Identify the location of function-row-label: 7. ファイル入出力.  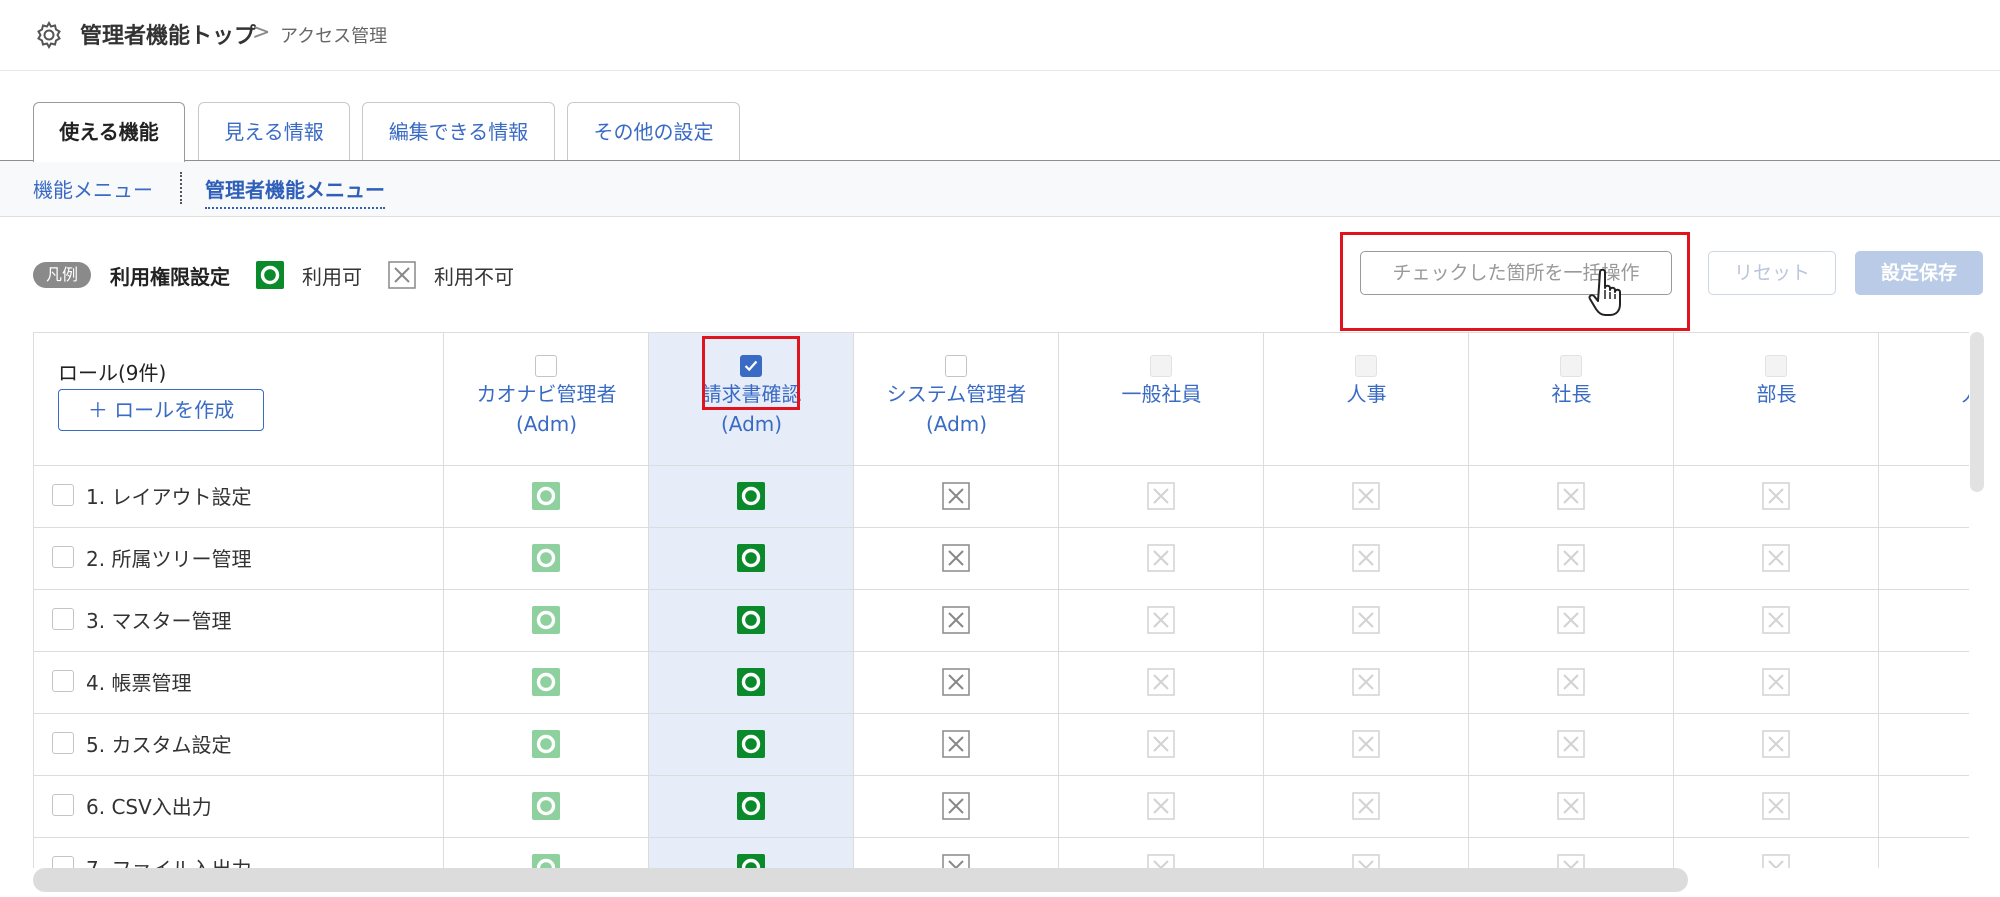
(168, 860).